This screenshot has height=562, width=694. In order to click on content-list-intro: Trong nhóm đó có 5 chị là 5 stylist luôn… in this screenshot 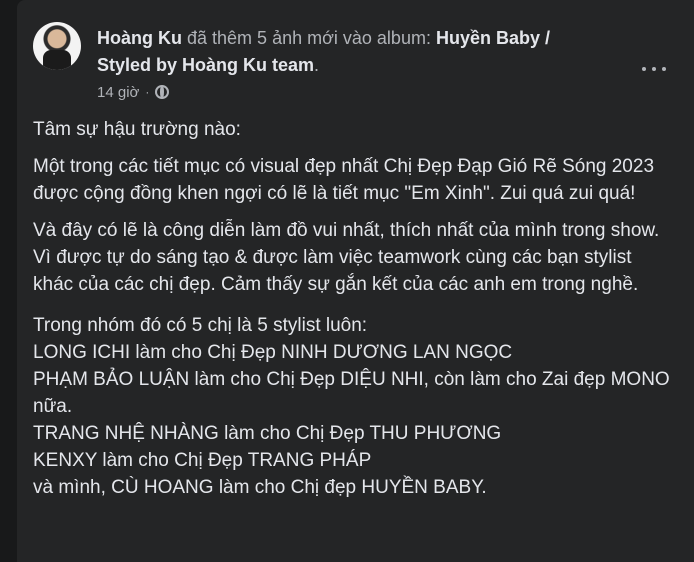, I will do `click(200, 325)`.